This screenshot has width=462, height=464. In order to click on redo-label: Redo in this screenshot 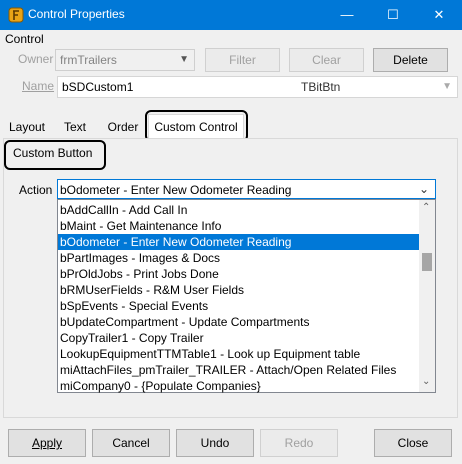, I will do `click(299, 443)`.